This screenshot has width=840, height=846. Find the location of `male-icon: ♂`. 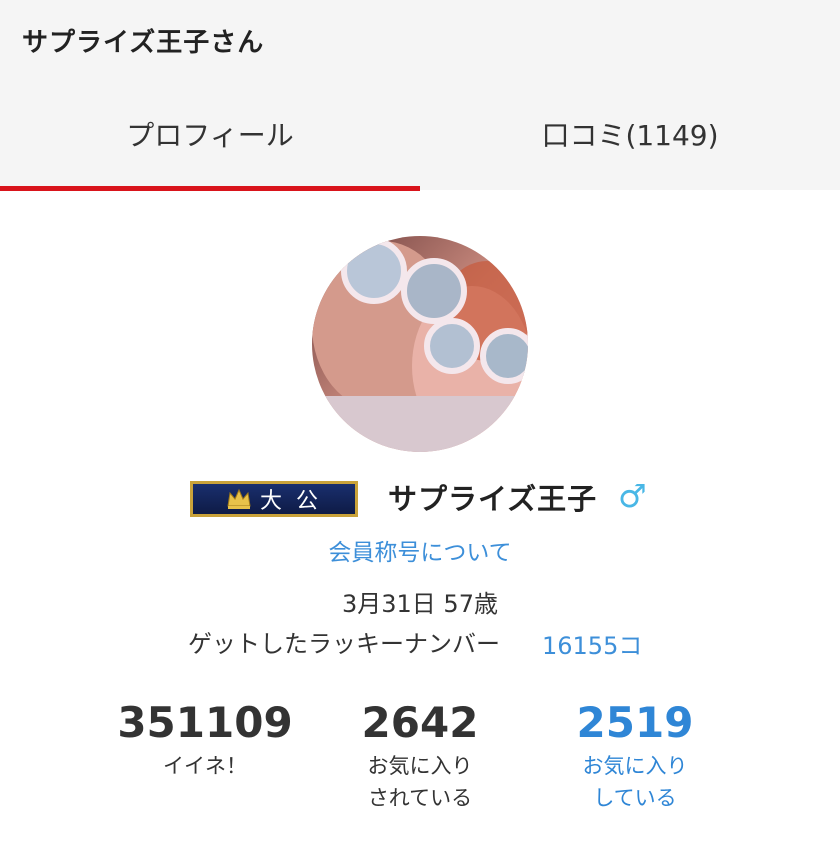

male-icon: ♂ is located at coordinates (632, 496).